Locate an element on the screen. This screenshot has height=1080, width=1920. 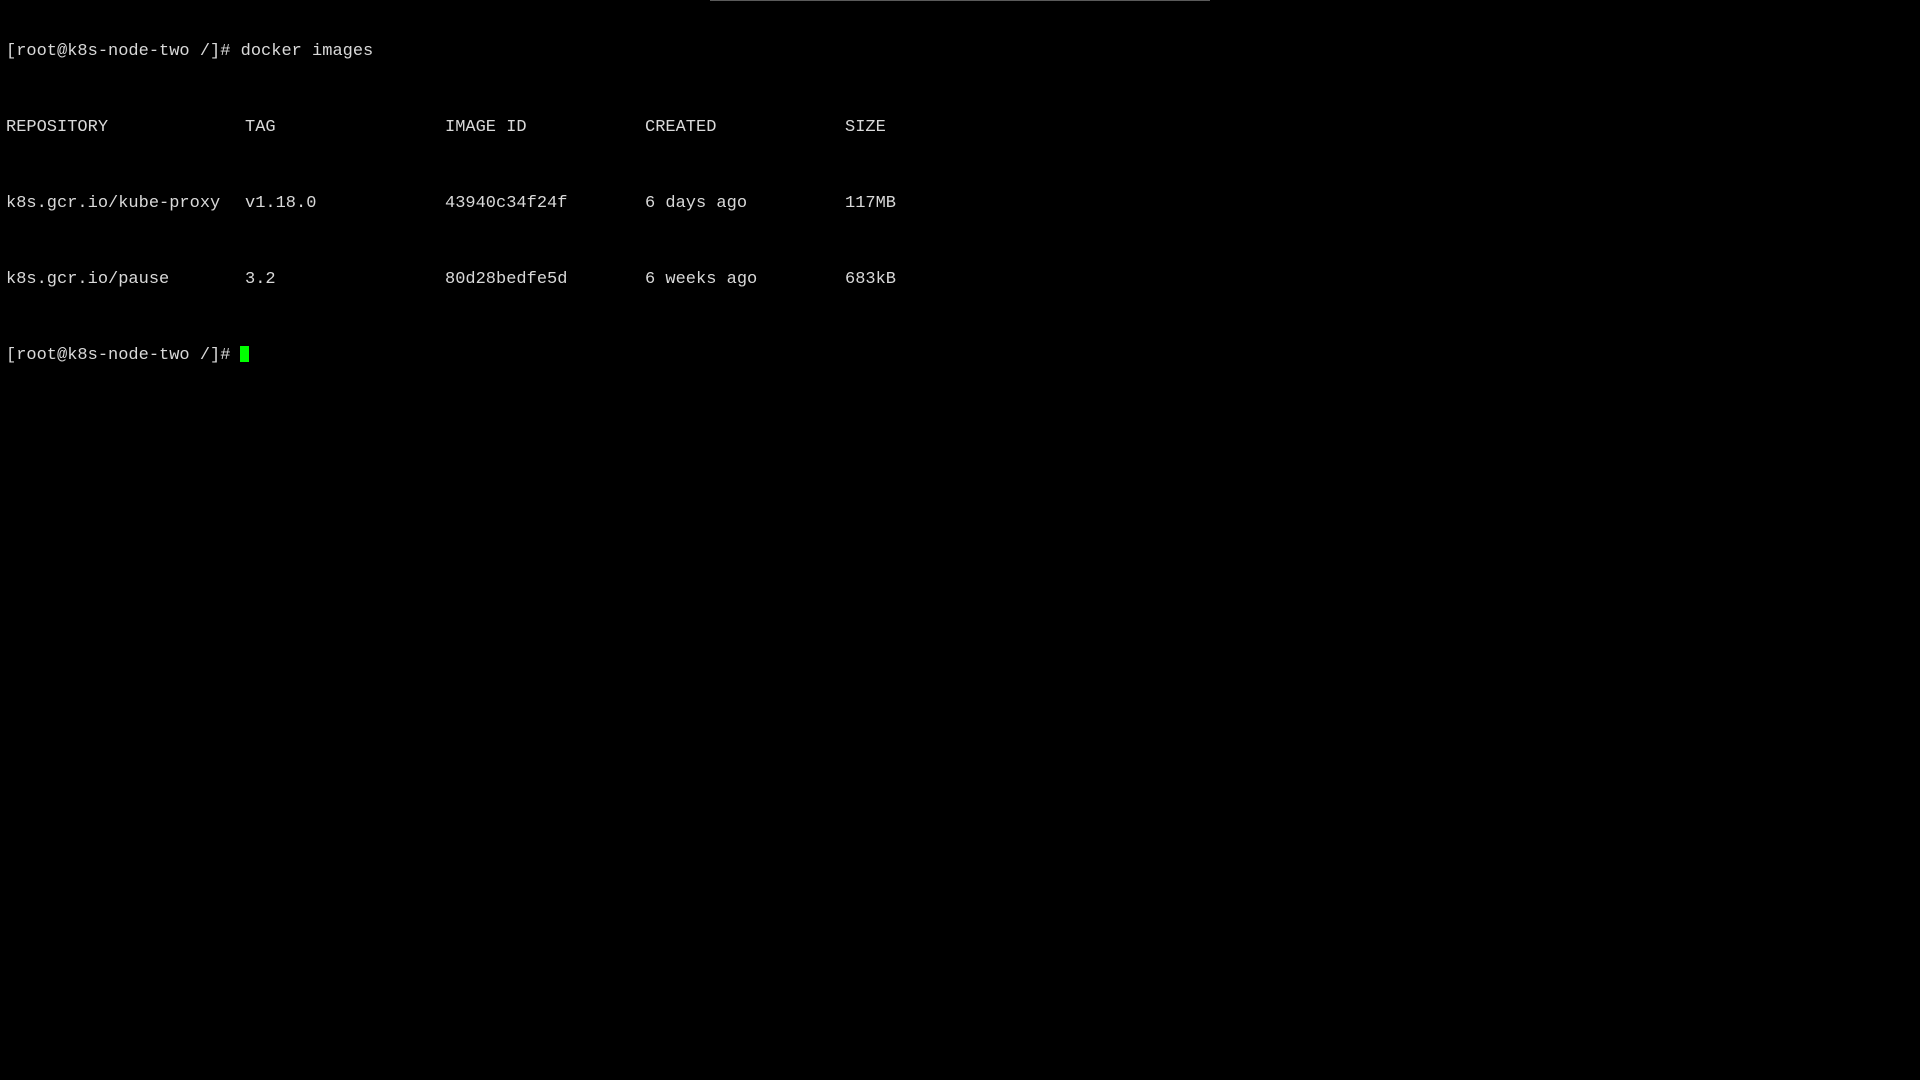
current-prompt-text: [root@k8s-node-two /]# is located at coordinates (118, 355).